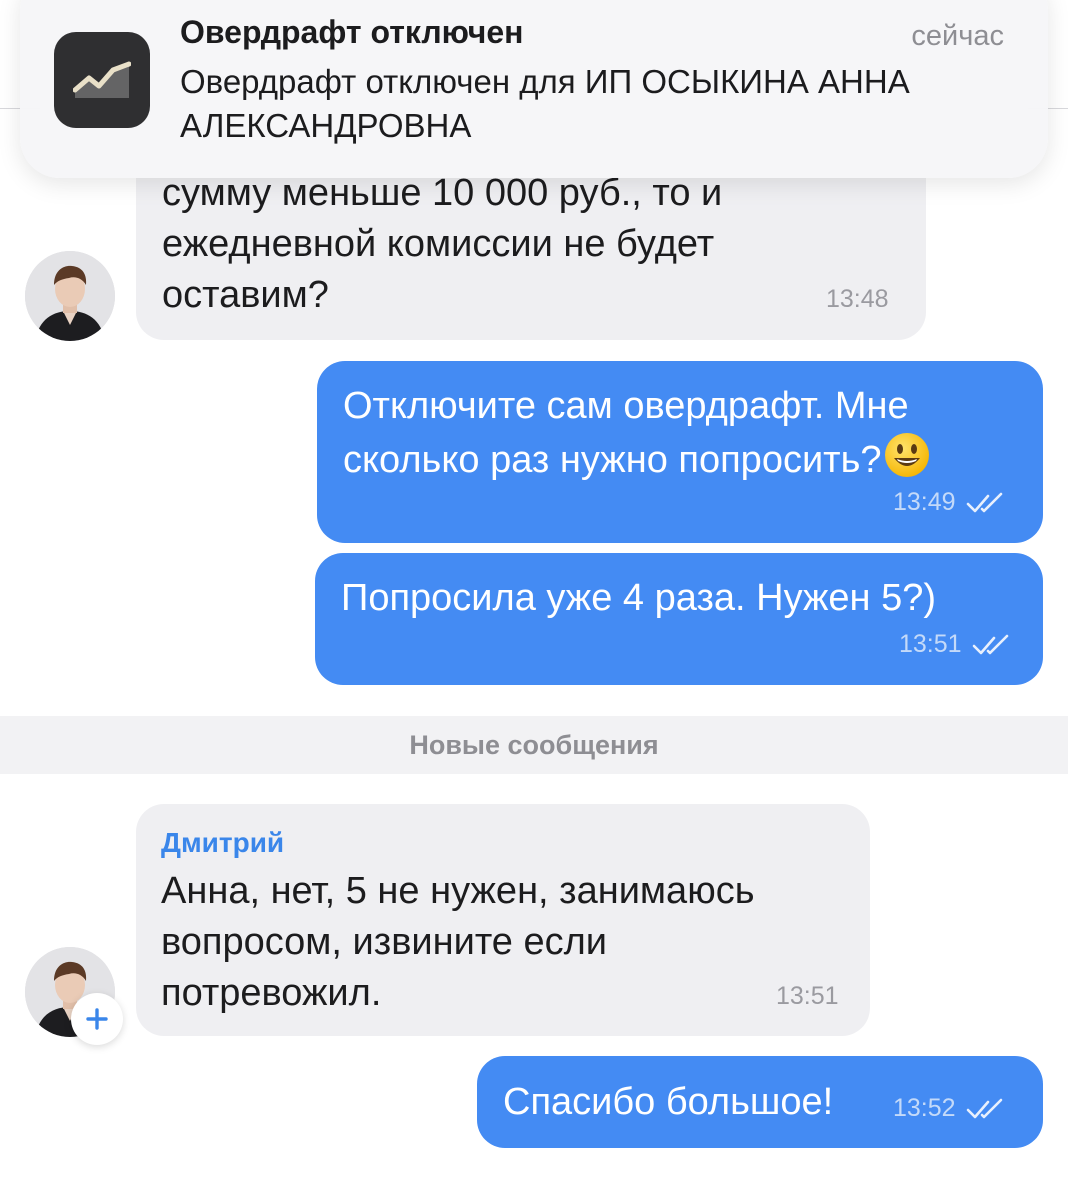 The image size is (1068, 1200). I want to click on smiley-emoji-icon, so click(906, 455).